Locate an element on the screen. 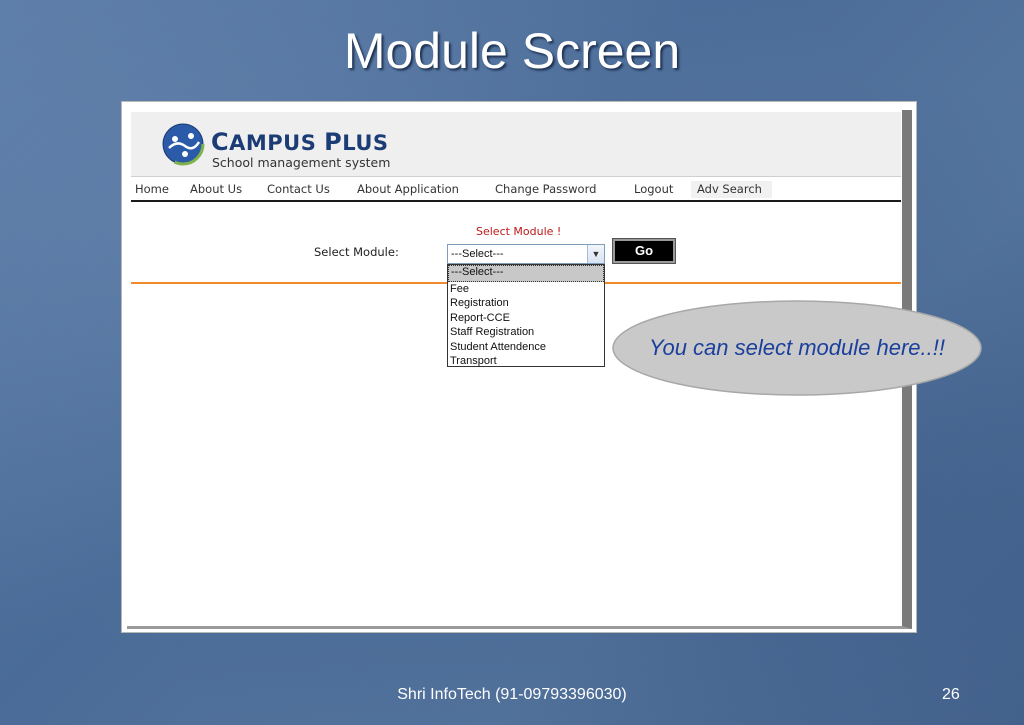 The height and width of the screenshot is (725, 1024). brand-name: CAMPUS PLUS is located at coordinates (300, 142).